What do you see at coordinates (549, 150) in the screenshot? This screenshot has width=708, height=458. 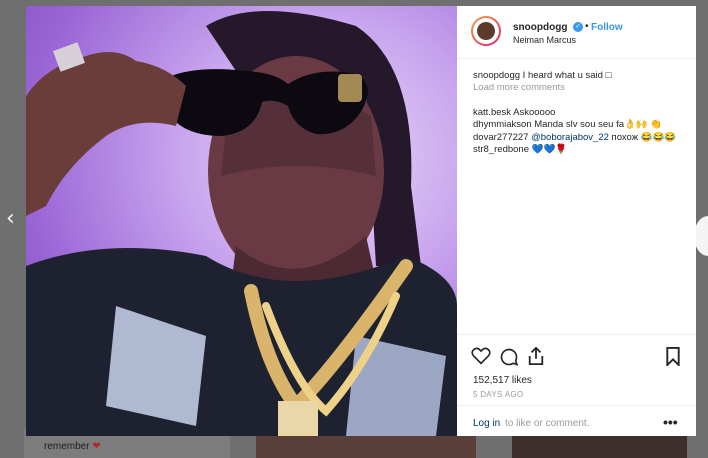 I see `comment-text: 💙💙🌹` at bounding box center [549, 150].